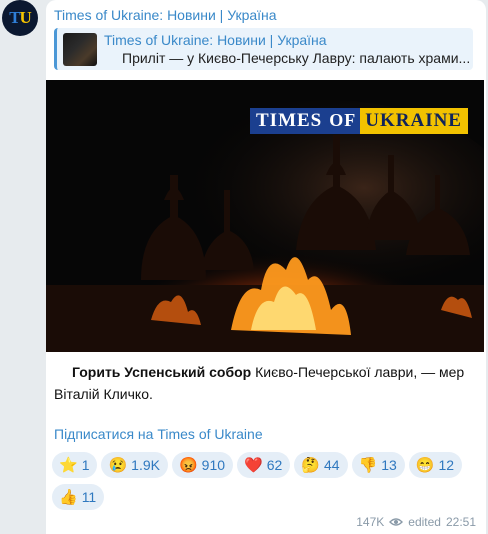 The width and height of the screenshot is (488, 534). Describe the element at coordinates (414, 121) in the screenshot. I see `brand-word-ukraine: UKRAINE` at that location.